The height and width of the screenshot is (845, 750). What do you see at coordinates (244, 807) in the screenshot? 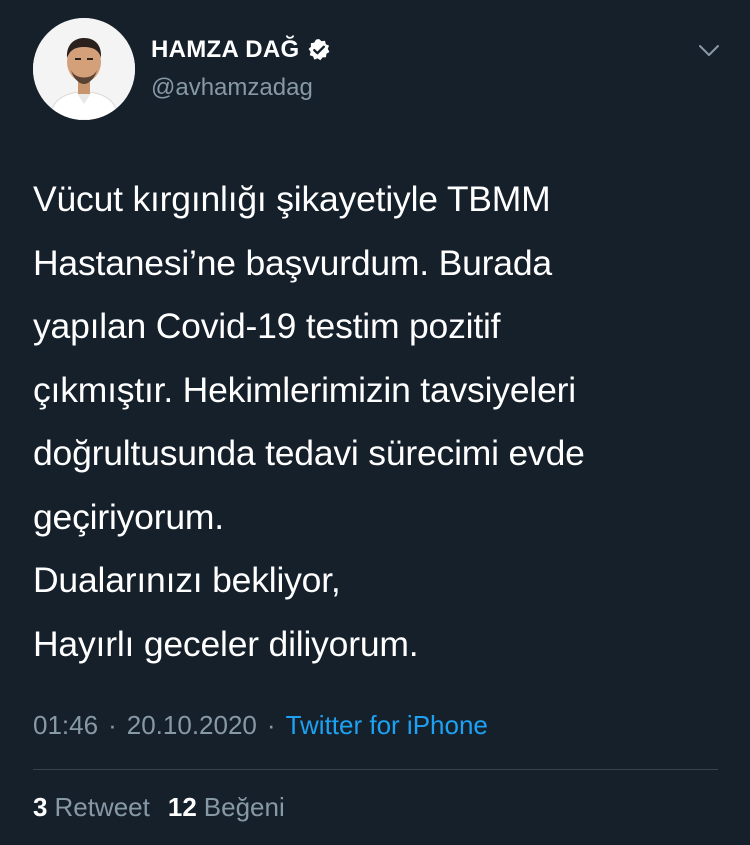
I see `like-label: Beğeni` at bounding box center [244, 807].